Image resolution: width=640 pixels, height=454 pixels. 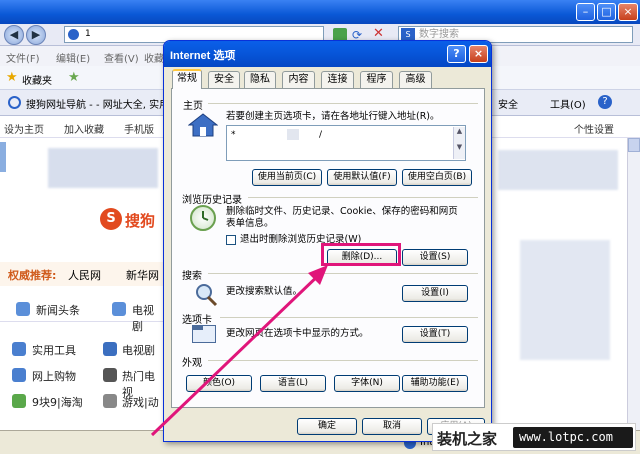 I want to click on browser-titlebar: – □ ×, so click(x=320, y=12).